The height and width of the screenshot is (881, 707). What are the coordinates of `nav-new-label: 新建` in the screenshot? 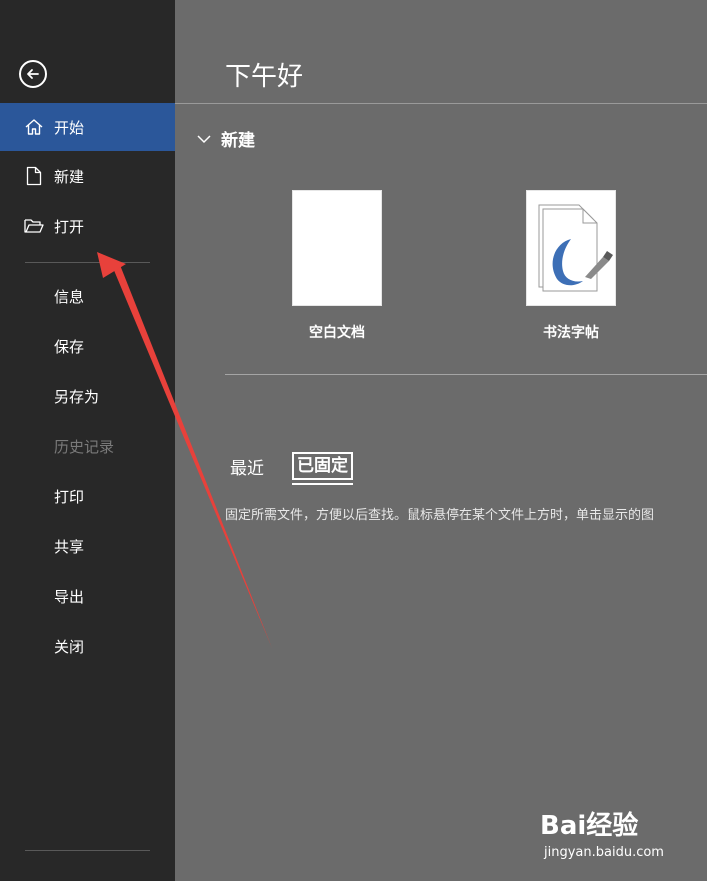 It's located at (69, 176).